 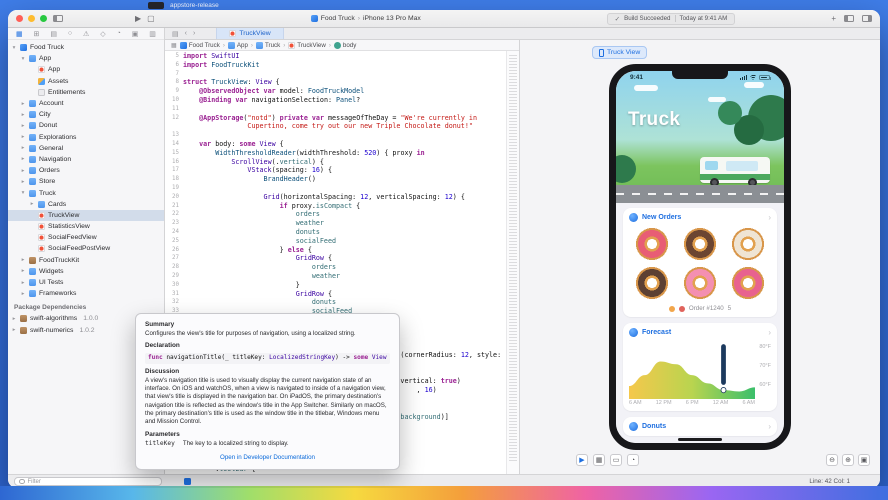 What do you see at coordinates (102, 34) in the screenshot?
I see `test-navigator-icon: ◇` at bounding box center [102, 34].